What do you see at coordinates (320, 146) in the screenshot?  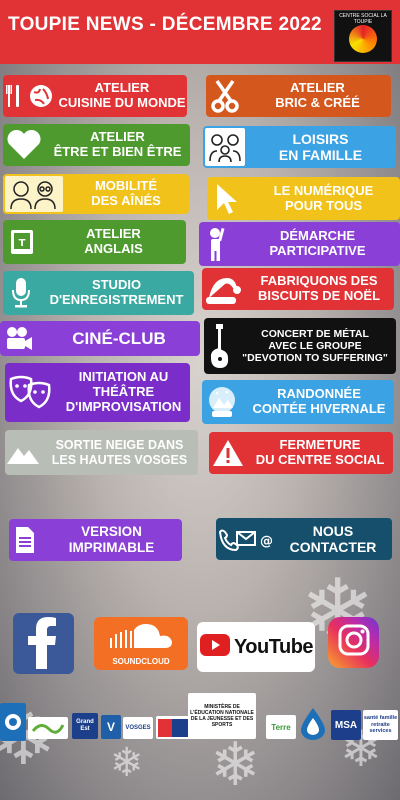 I see `loisirs-label: LOISIRS EN FAMILLE` at bounding box center [320, 146].